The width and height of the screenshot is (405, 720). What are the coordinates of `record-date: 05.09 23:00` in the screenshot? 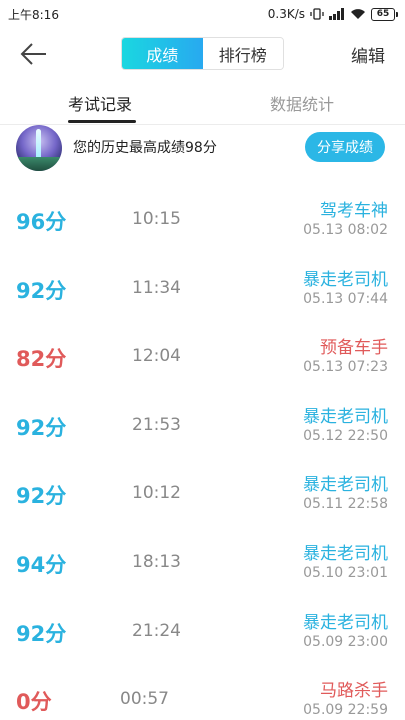 It's located at (345, 641).